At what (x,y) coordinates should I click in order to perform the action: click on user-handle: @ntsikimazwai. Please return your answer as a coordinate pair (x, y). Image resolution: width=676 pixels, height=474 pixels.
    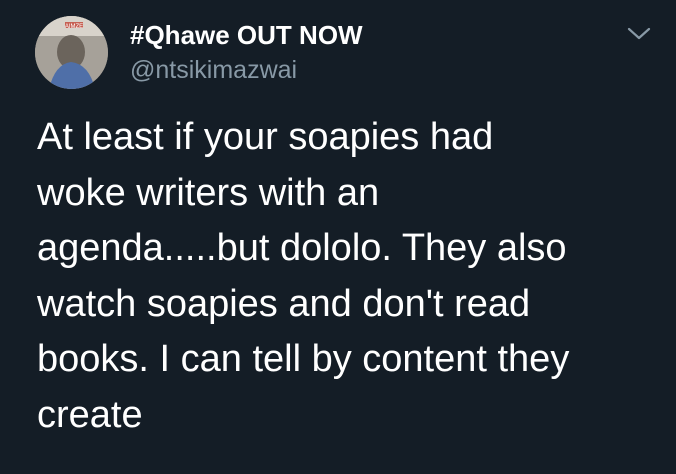
    Looking at the image, I should click on (213, 70).